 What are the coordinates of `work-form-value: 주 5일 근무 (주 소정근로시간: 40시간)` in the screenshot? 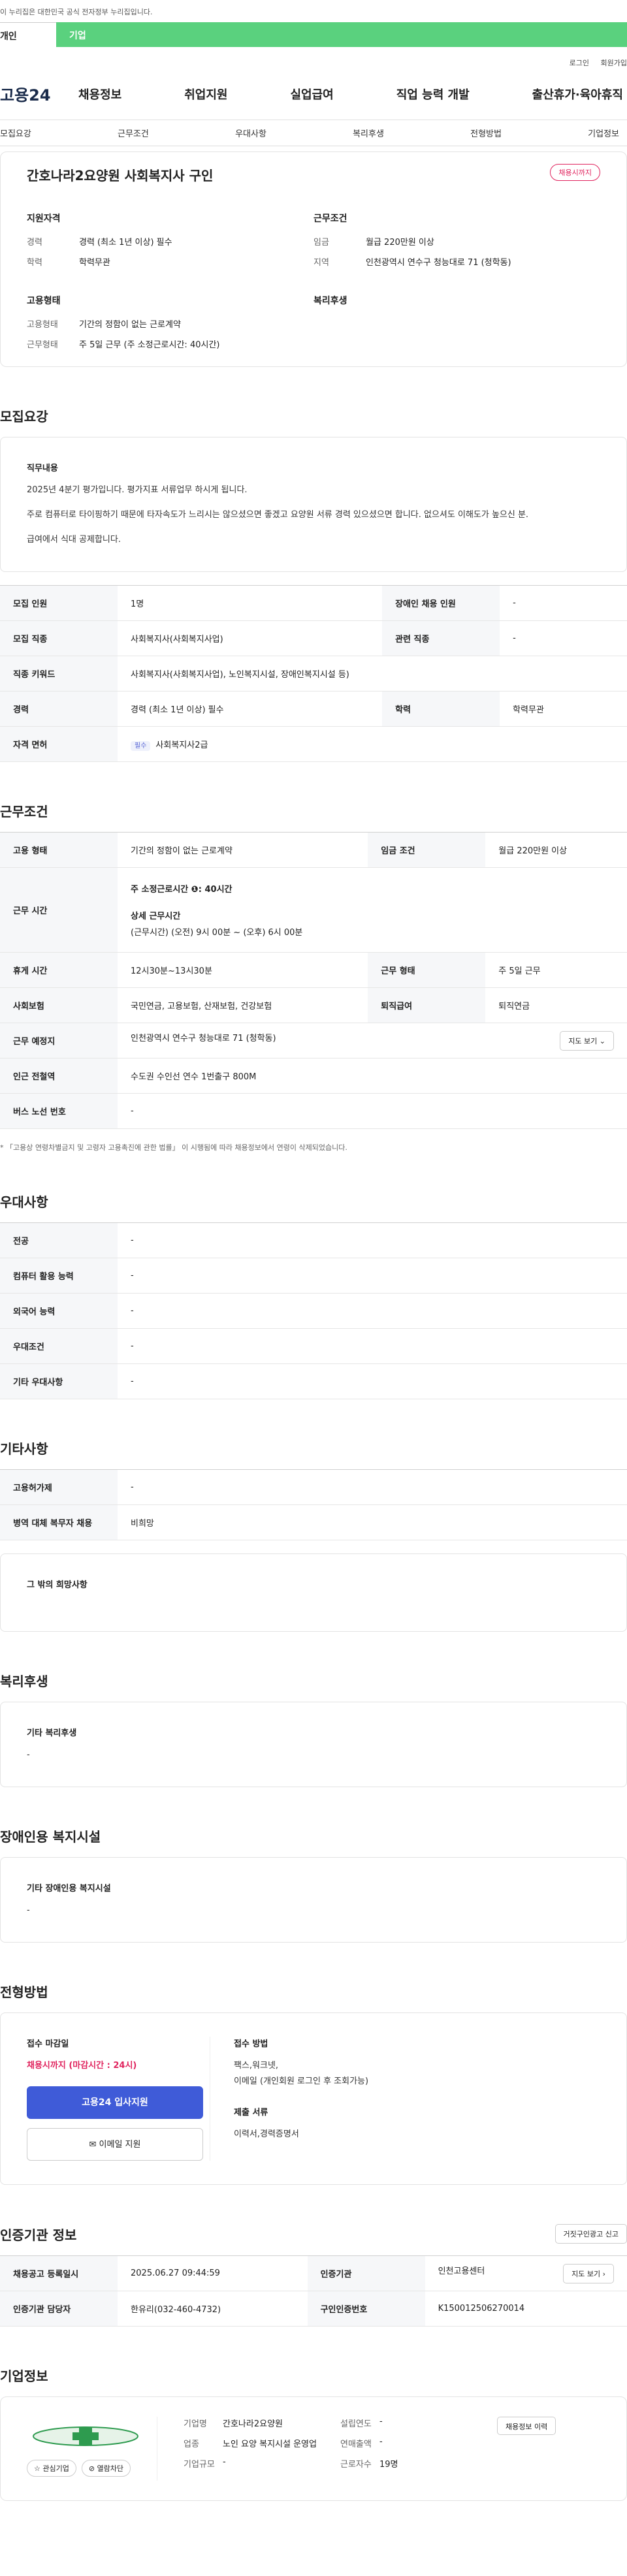 It's located at (149, 345).